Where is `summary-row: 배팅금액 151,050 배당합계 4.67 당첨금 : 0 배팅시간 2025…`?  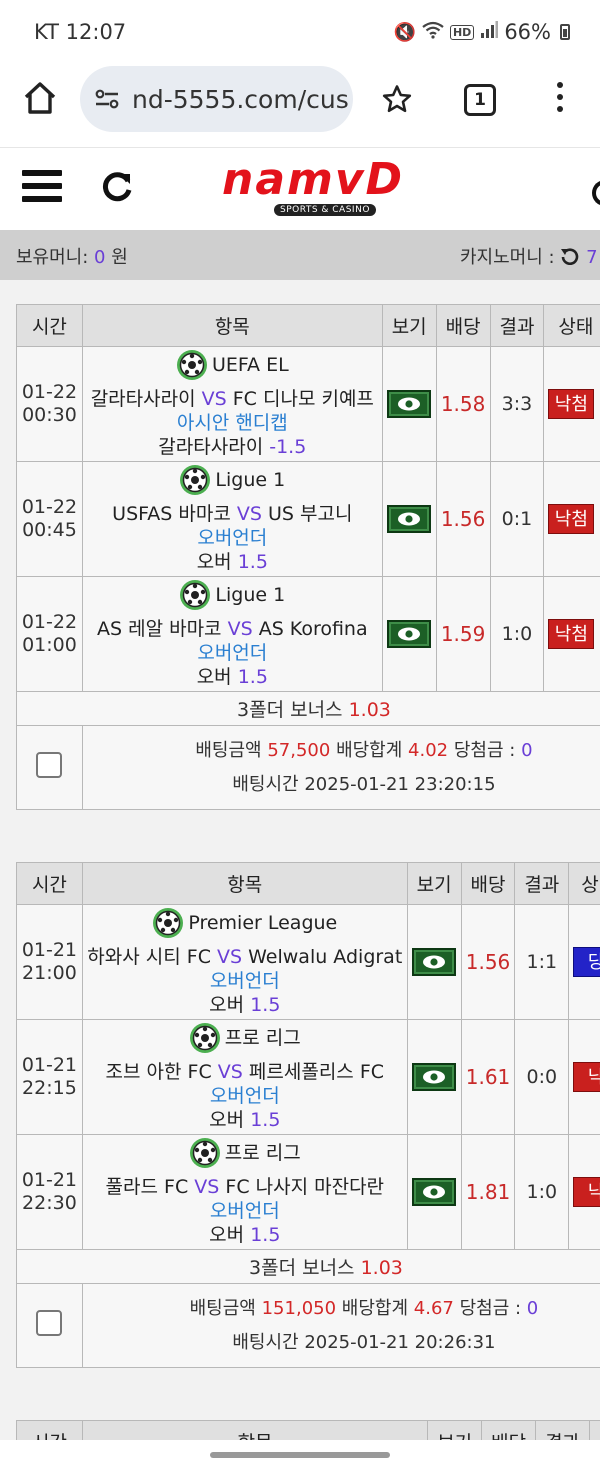
summary-row: 배팅금액 151,050 배당합계 4.67 당첨금 : 0 배팅시간 2025… is located at coordinates (308, 1325).